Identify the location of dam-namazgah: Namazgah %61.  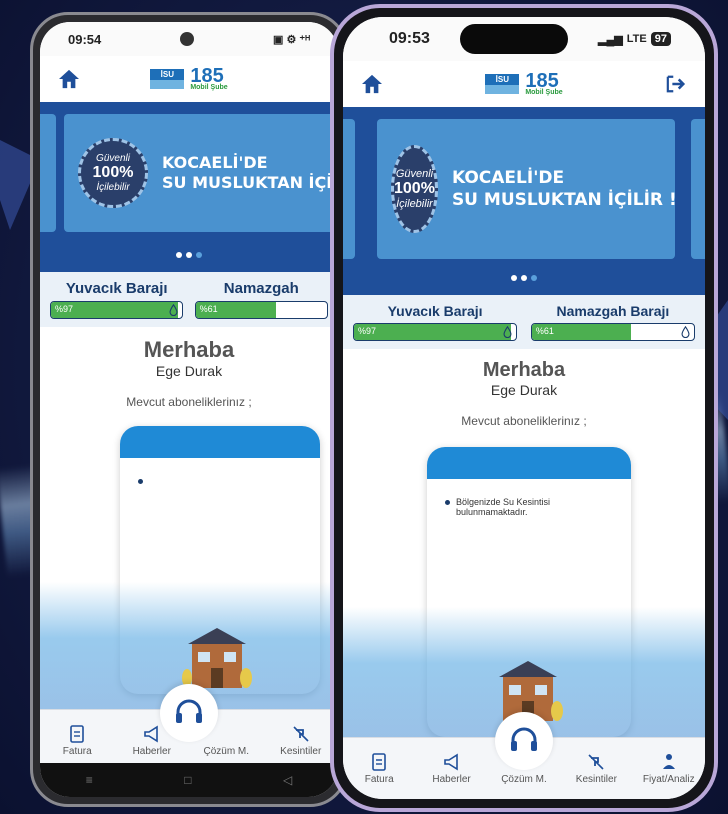
(261, 299).